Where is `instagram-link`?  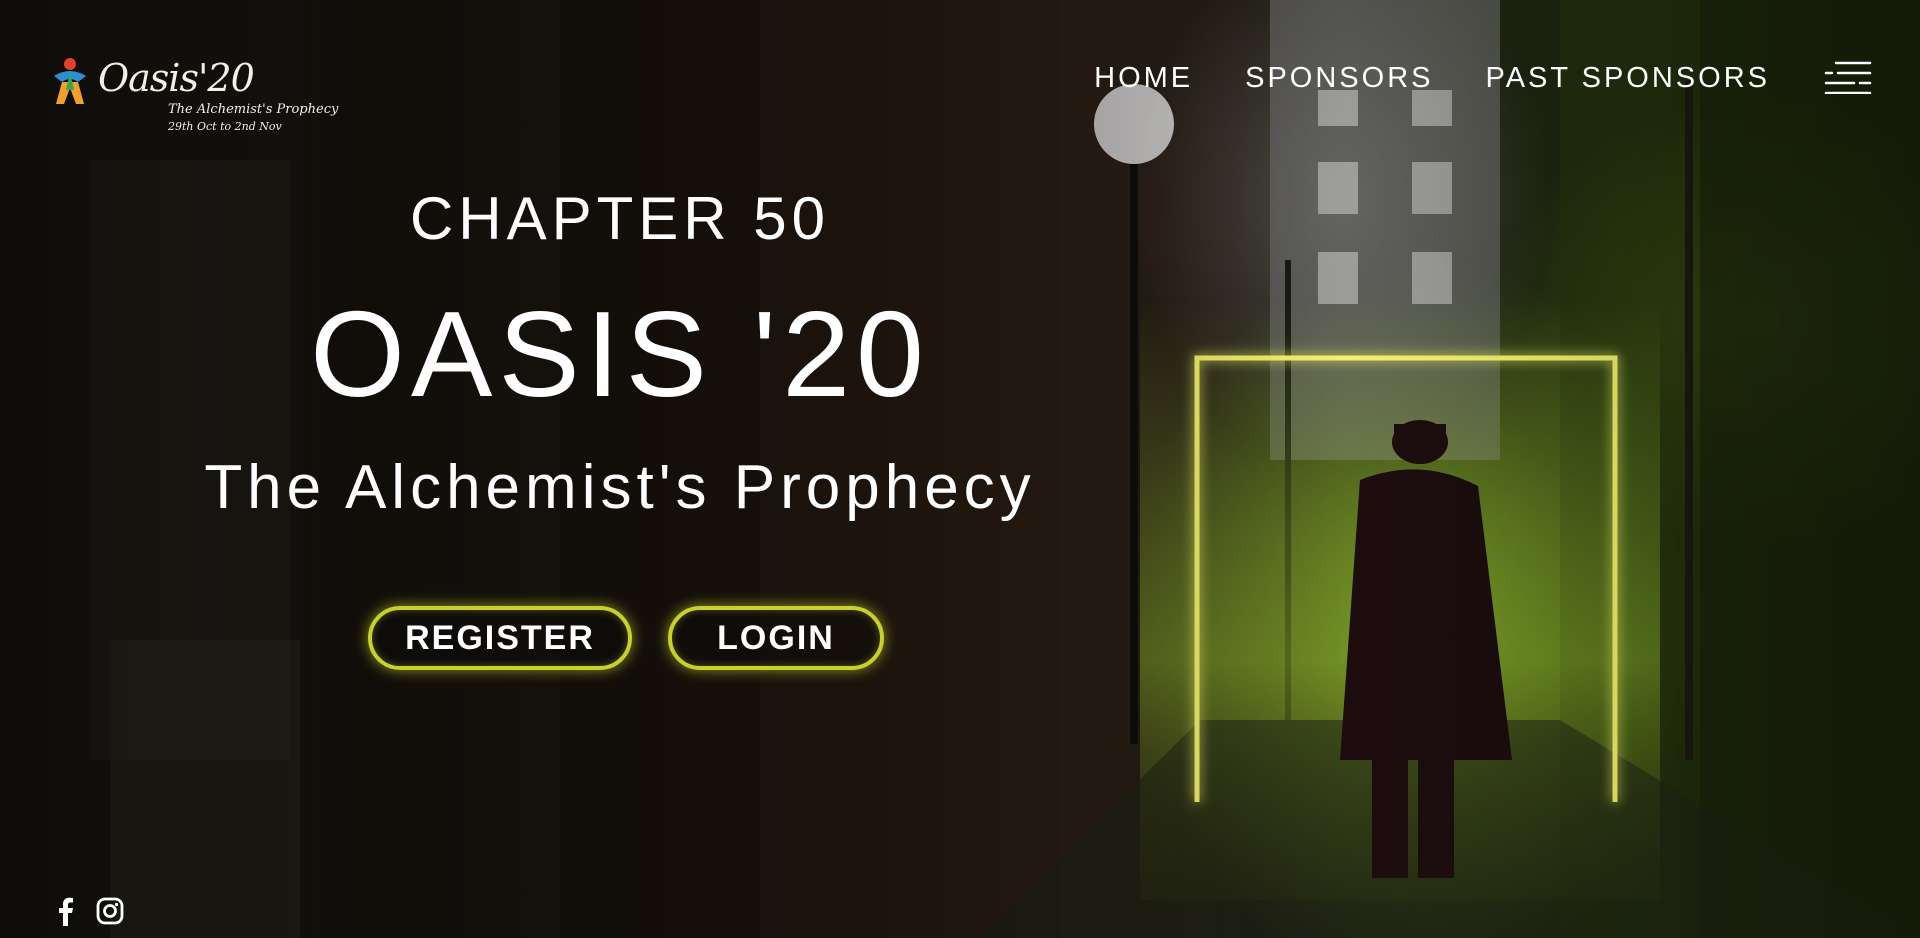
instagram-link is located at coordinates (110, 911).